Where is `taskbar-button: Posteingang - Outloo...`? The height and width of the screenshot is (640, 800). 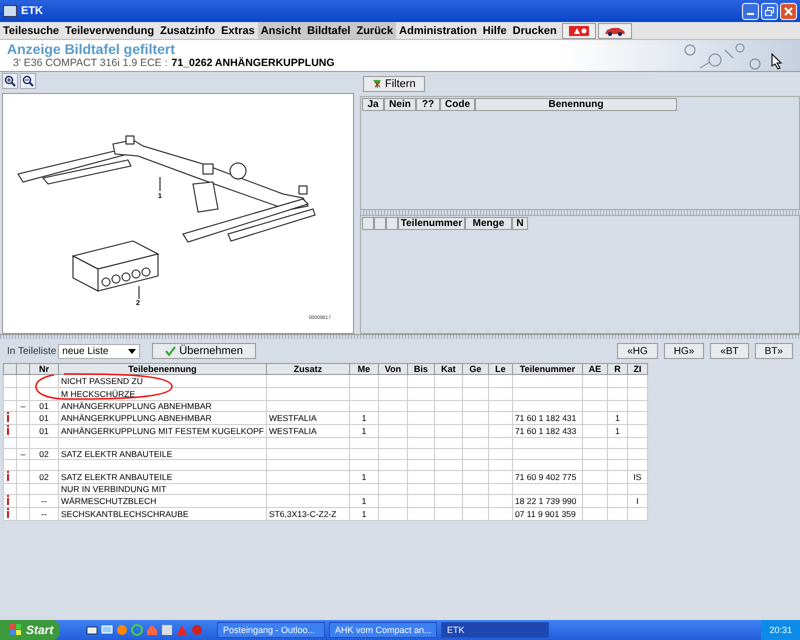
taskbar-button: Posteingang - Outloo... is located at coordinates (271, 630).